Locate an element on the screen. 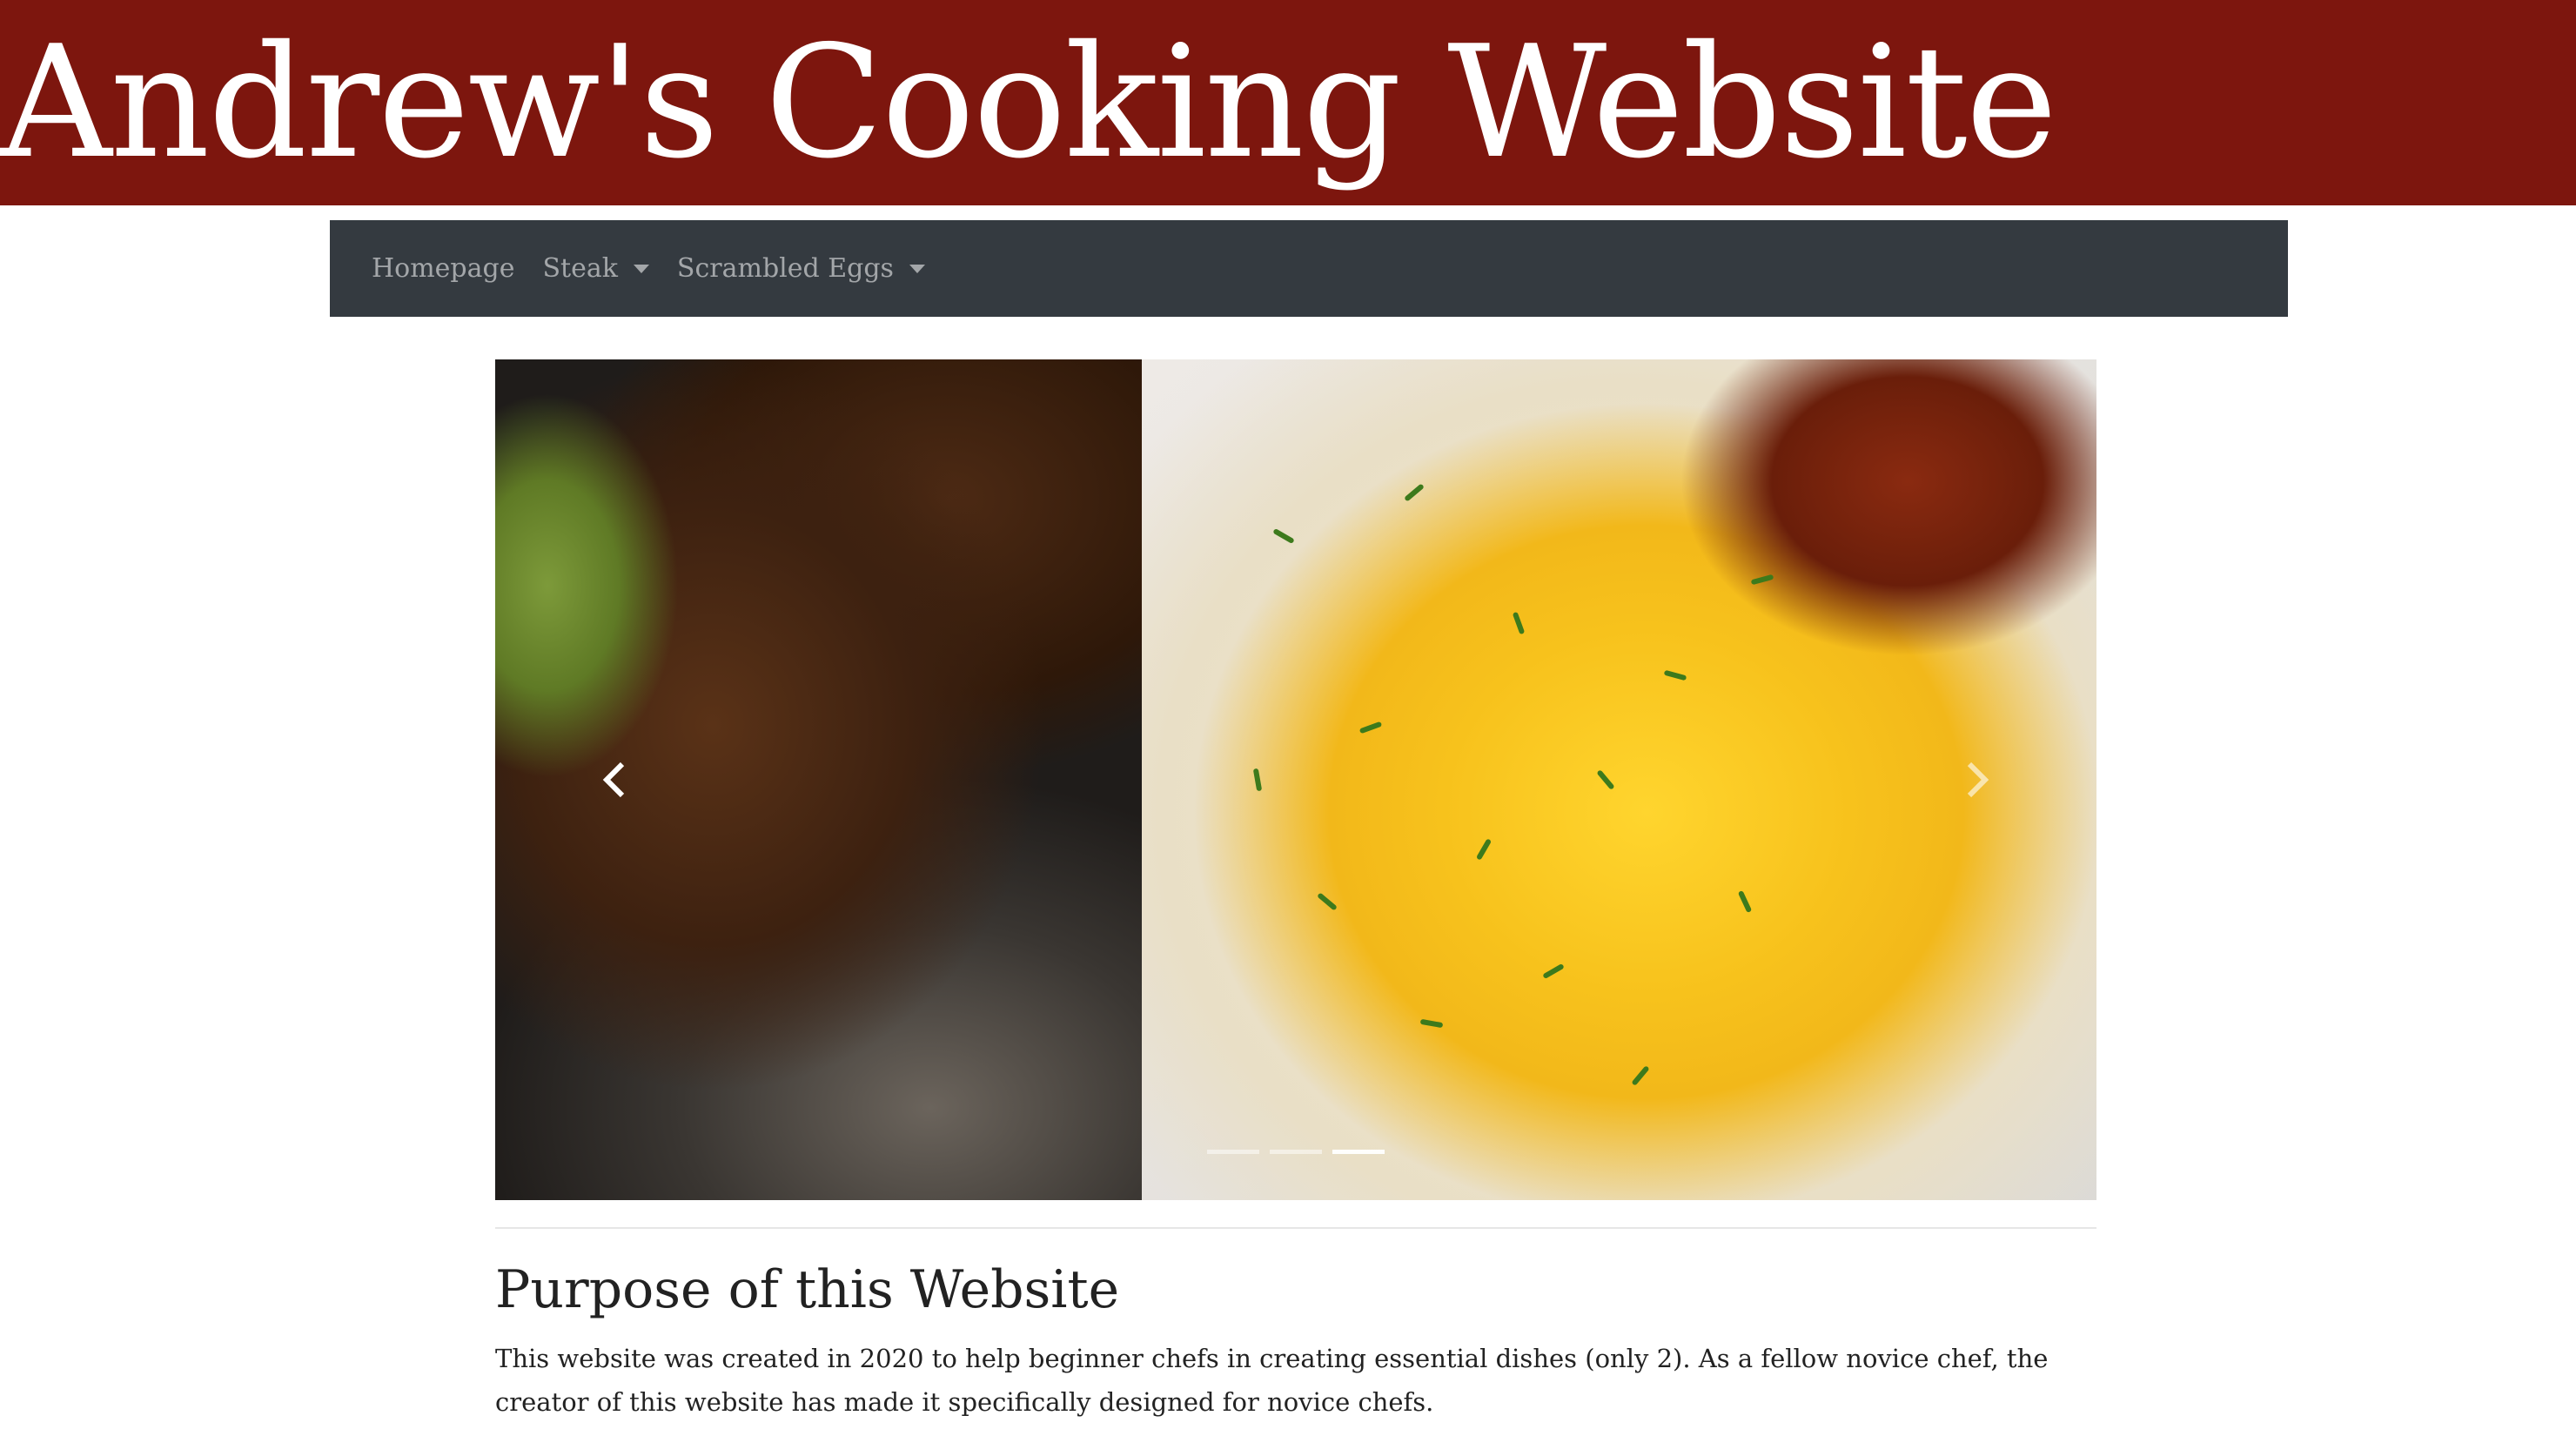 This screenshot has height=1429, width=2576. header-banner: Andrew's Cooking Website is located at coordinates (1288, 102).